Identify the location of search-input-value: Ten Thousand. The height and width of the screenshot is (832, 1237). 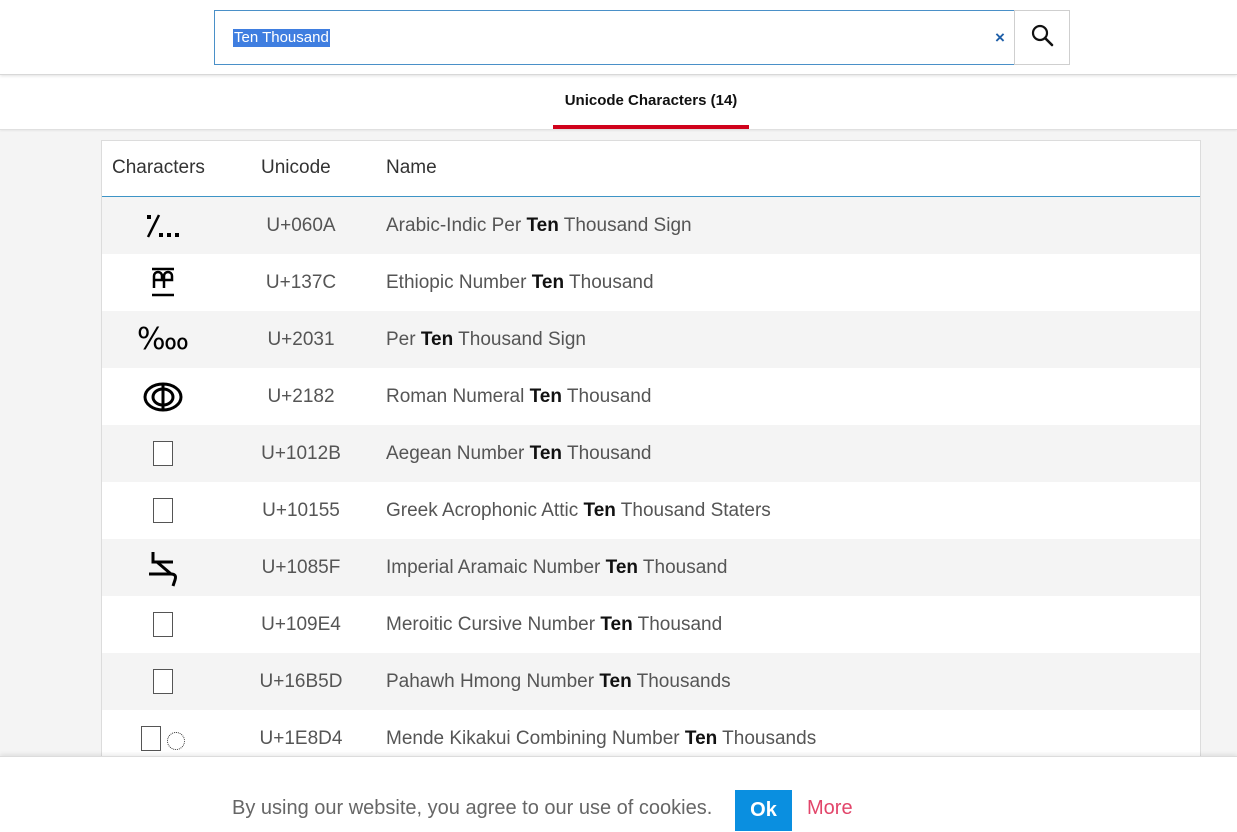
(281, 38).